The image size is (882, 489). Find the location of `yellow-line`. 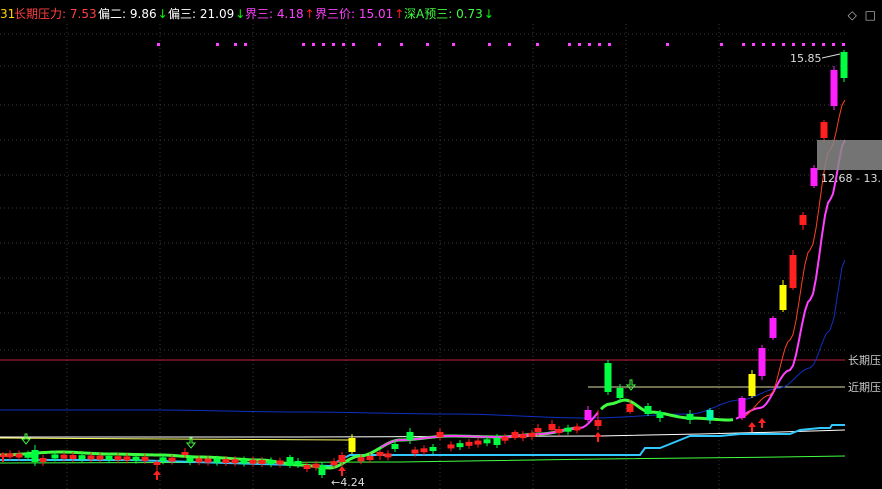

yellow-line is located at coordinates (175, 439).